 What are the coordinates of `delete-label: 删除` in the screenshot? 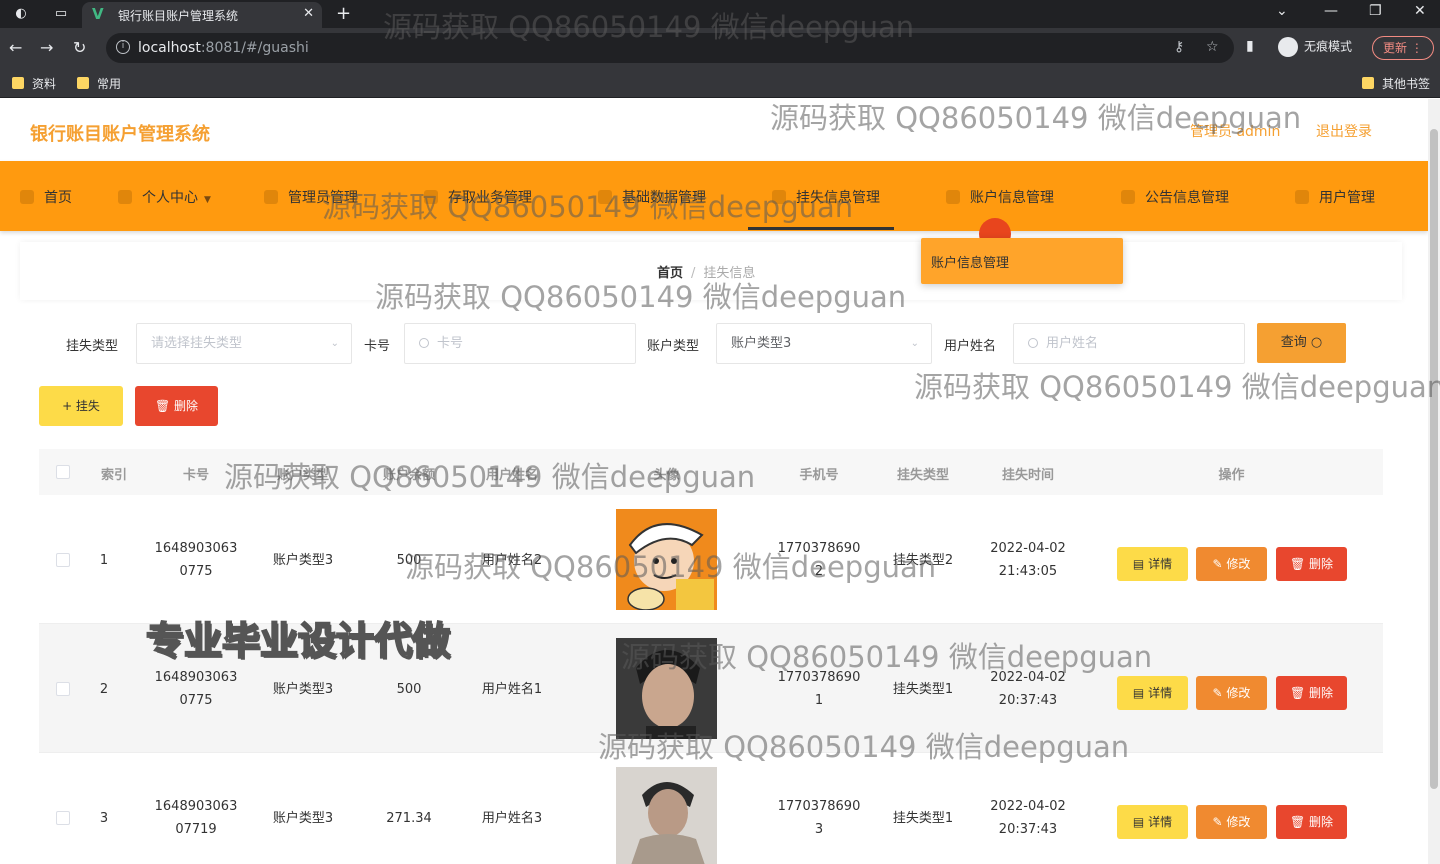 It's located at (1321, 564).